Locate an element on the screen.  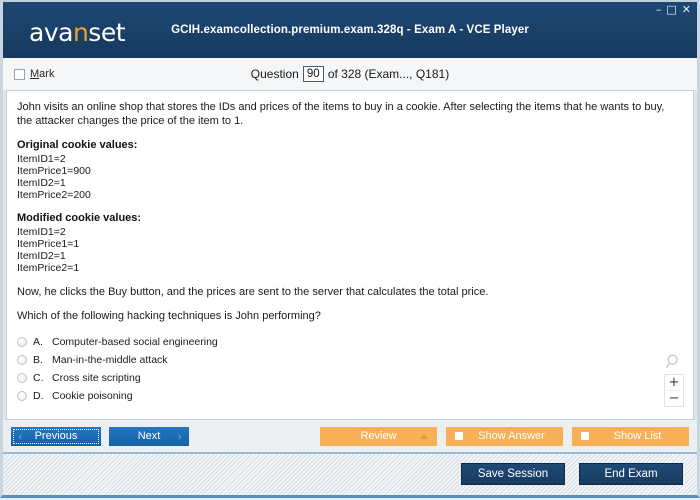
mark-label: Mark is located at coordinates (42, 74).